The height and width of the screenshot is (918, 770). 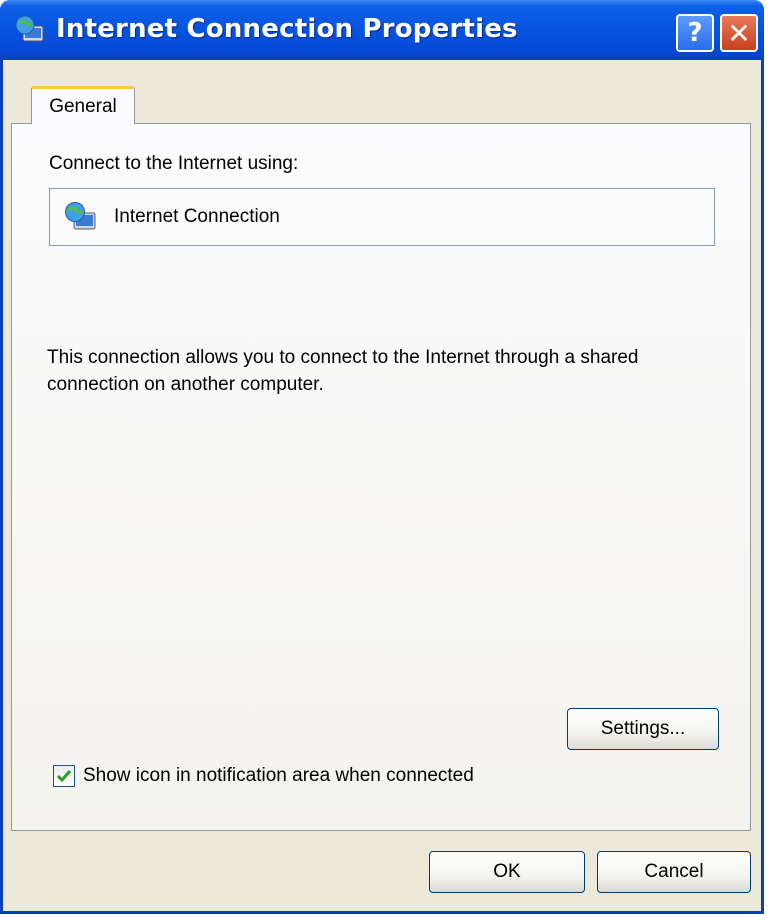 I want to click on connection-name: Internet Connection, so click(x=197, y=216).